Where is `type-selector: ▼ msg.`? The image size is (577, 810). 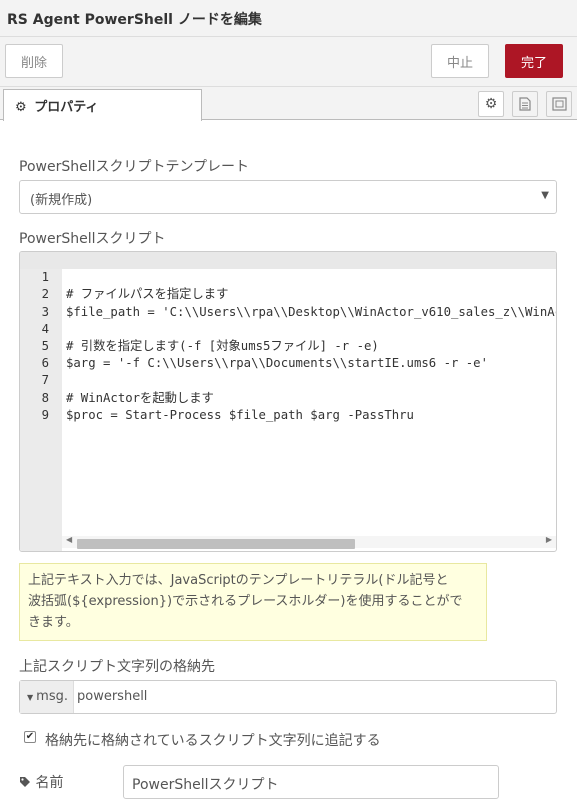
type-selector: ▼ msg. is located at coordinates (47, 697).